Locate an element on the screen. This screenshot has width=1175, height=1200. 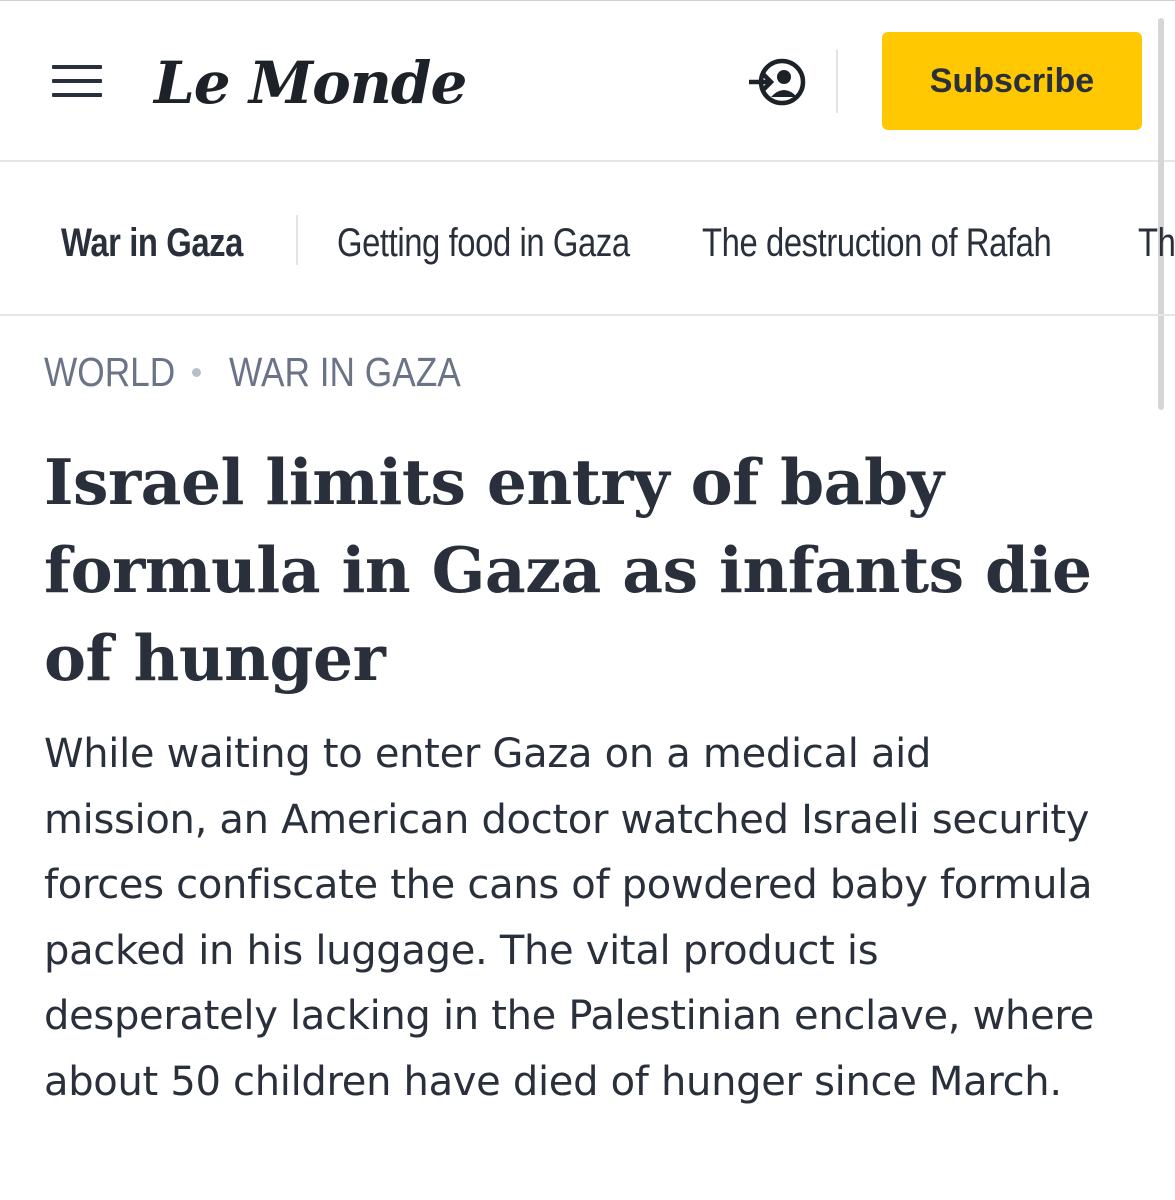
tag-getting-food-in-gaza: Getting food in Gaza is located at coordinates (483, 243).